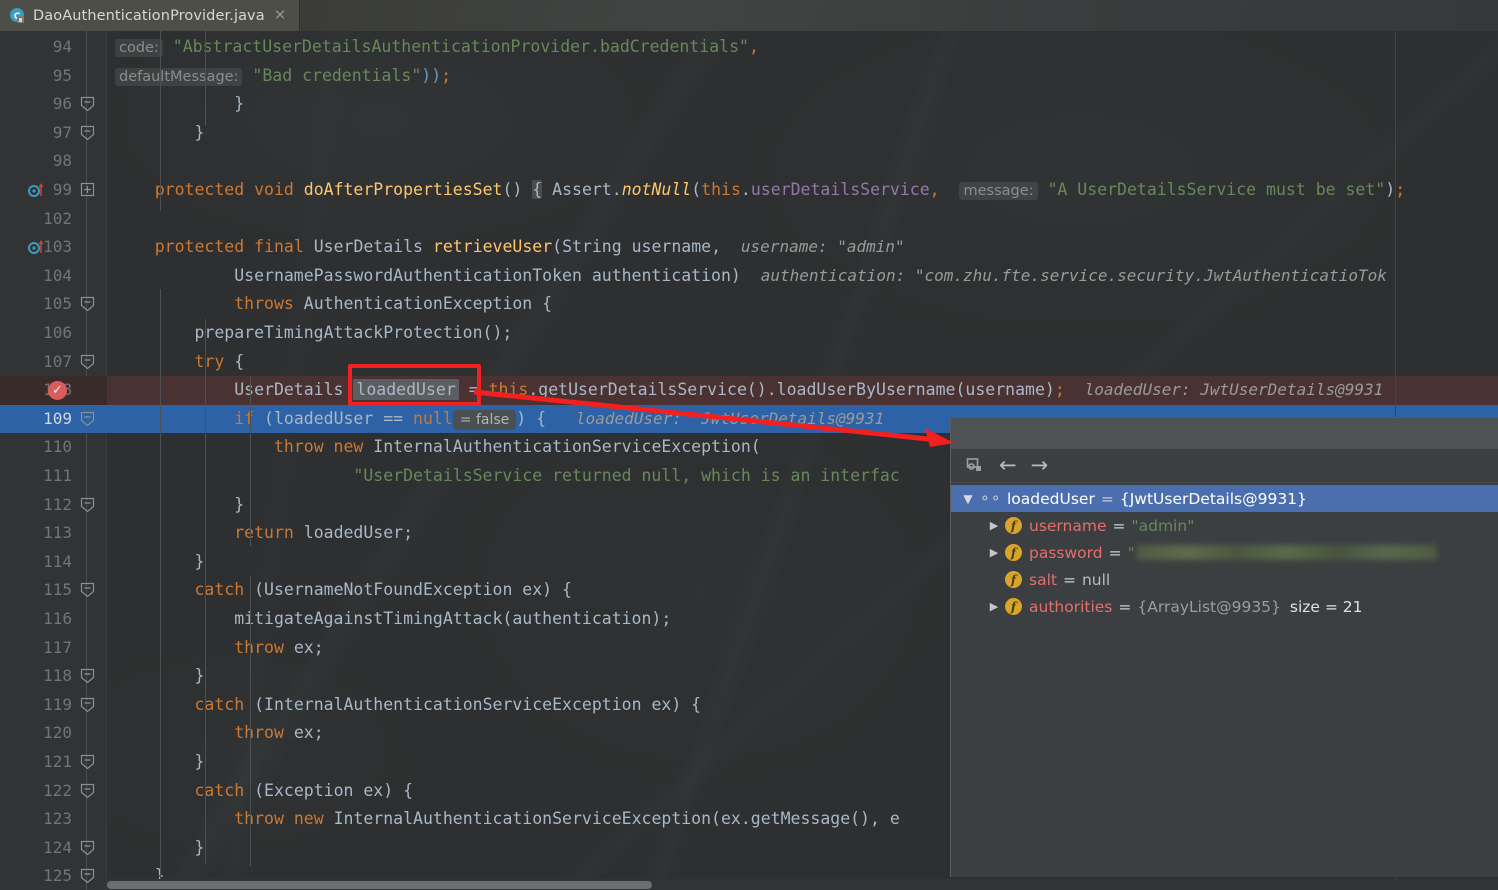  What do you see at coordinates (57, 733) in the screenshot?
I see `line-number: 120` at bounding box center [57, 733].